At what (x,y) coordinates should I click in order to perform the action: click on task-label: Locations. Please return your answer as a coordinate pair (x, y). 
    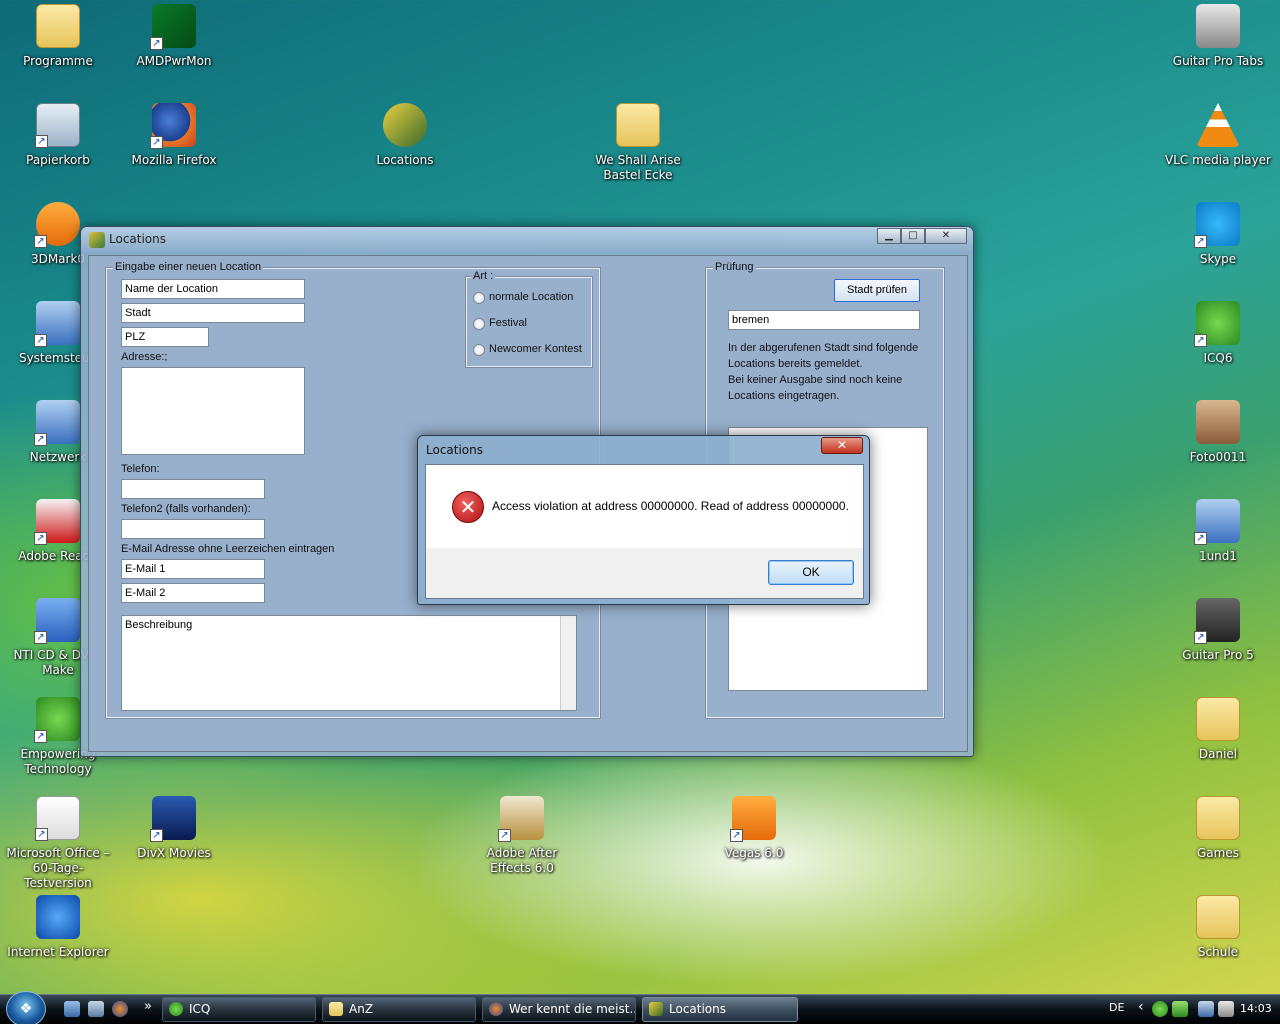
    Looking at the image, I should click on (698, 1009).